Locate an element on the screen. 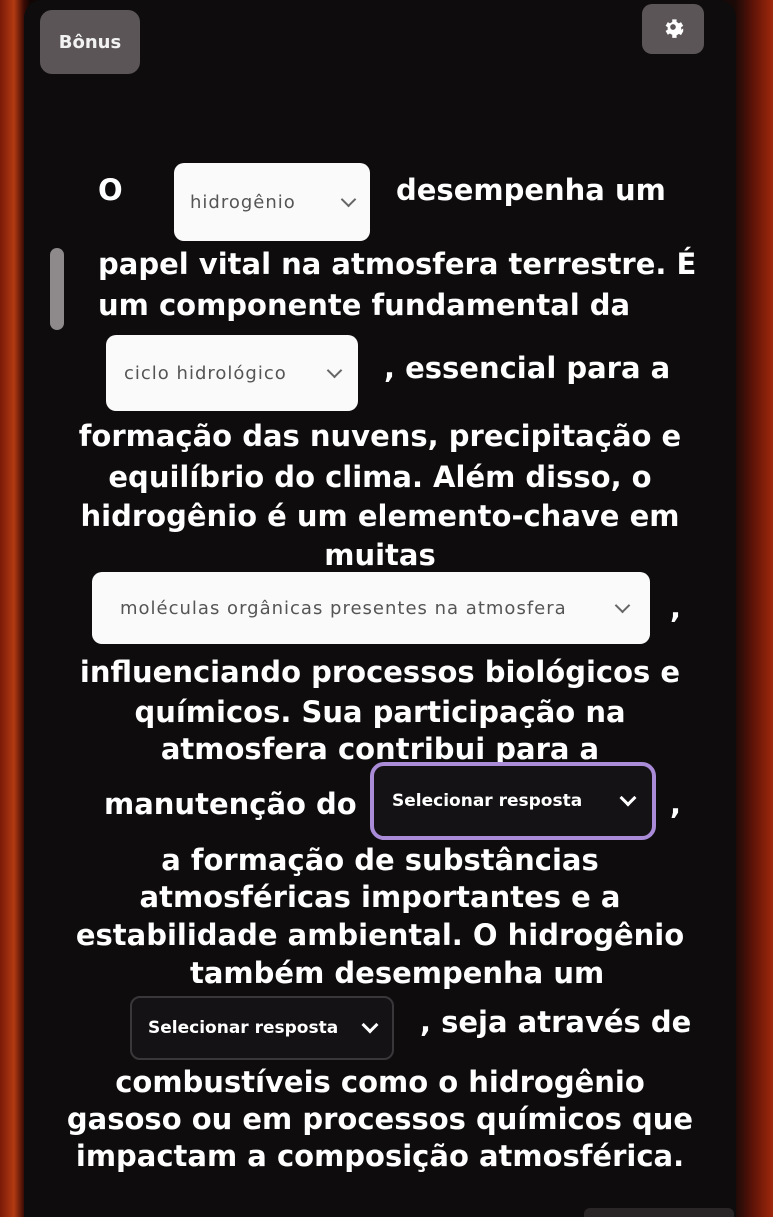 Image resolution: width=773 pixels, height=1217 pixels. sentence-text: equilíbrio do clima. Além disso, o is located at coordinates (380, 477).